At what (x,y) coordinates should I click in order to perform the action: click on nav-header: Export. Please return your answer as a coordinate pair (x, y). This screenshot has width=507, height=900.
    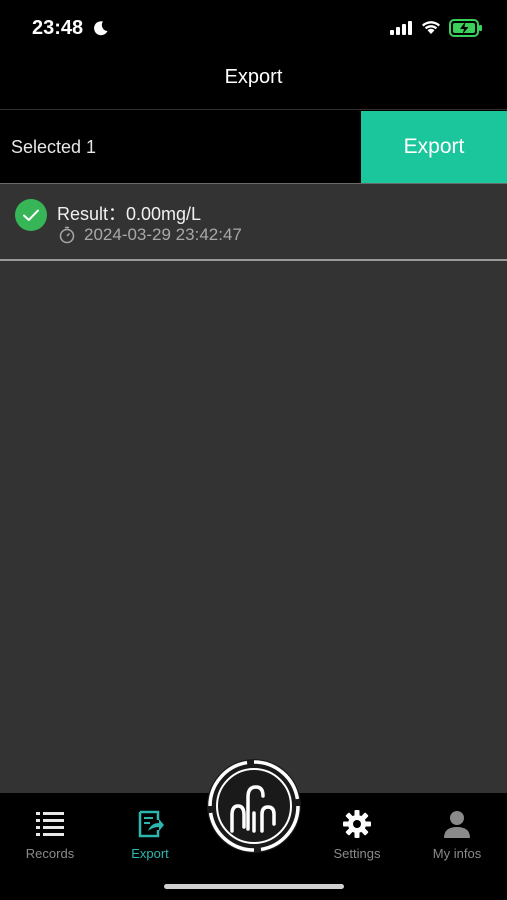
    Looking at the image, I should click on (253, 83).